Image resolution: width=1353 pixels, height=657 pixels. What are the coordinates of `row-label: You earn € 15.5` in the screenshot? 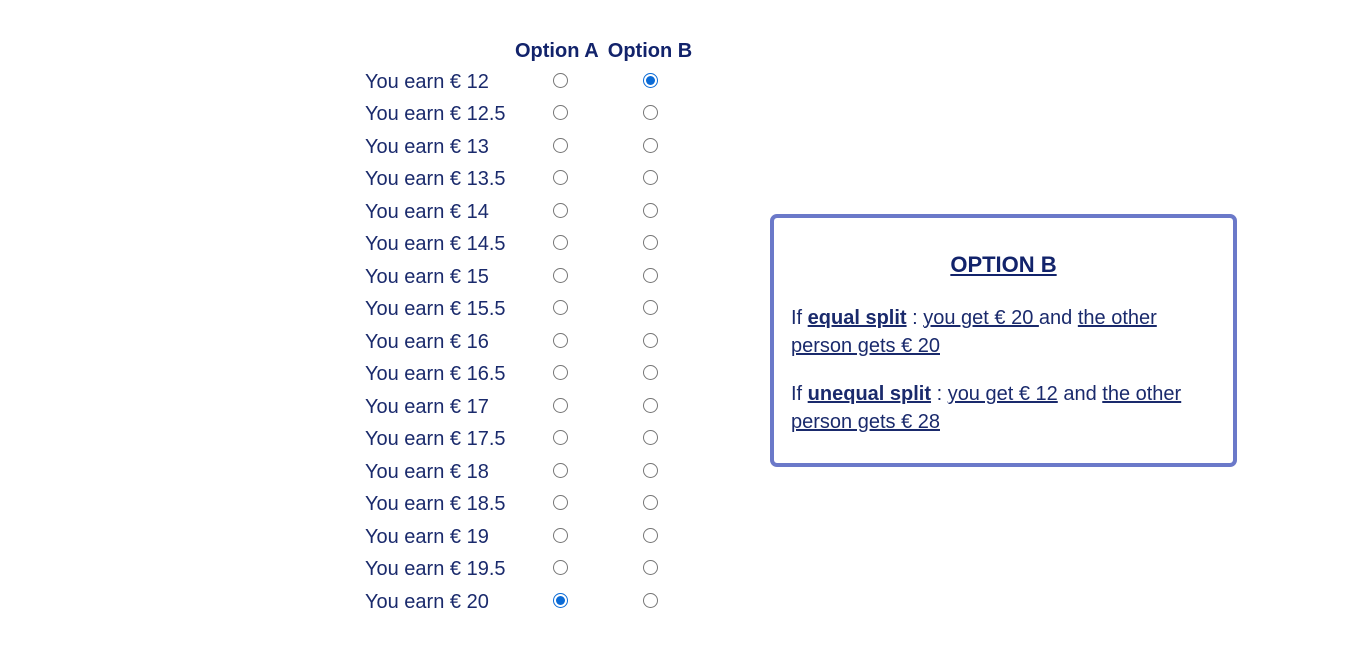 It's located at (435, 309).